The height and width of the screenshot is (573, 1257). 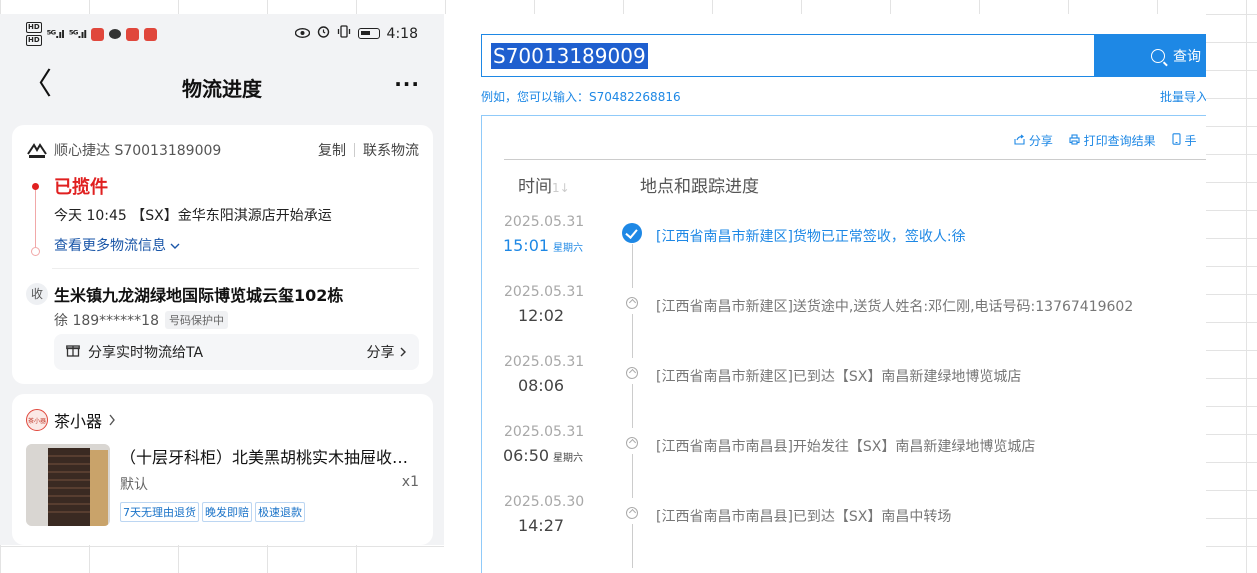 I want to click on vibrate-icon, so click(x=344, y=33).